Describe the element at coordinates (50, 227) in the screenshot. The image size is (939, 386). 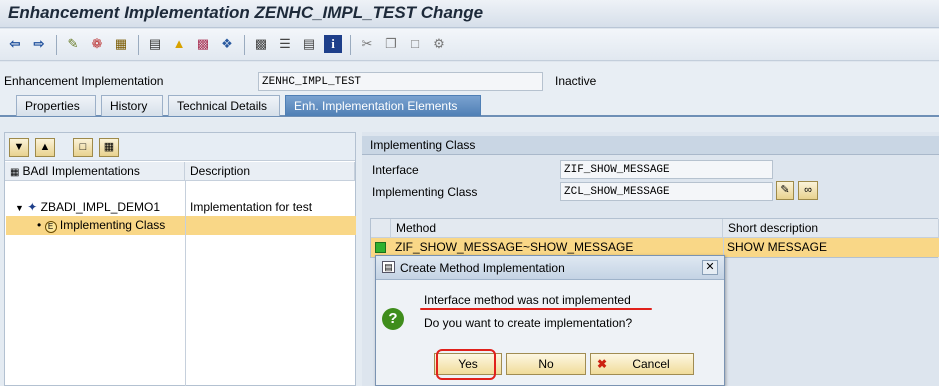
I see `class-icon: E` at that location.